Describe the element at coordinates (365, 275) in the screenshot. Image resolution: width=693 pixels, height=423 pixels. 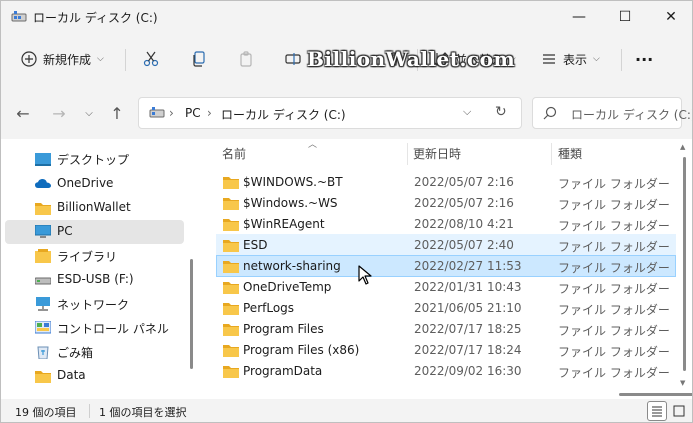
I see `mouse-cursor-icon` at that location.